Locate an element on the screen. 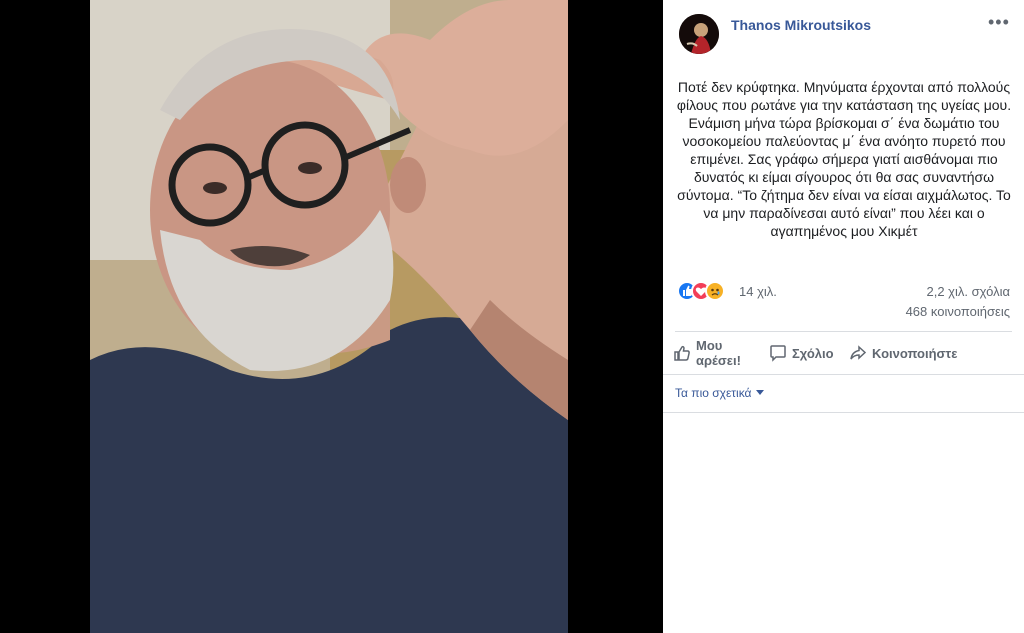 This screenshot has width=1024, height=633. comment-label: Σχόλιο is located at coordinates (813, 353).